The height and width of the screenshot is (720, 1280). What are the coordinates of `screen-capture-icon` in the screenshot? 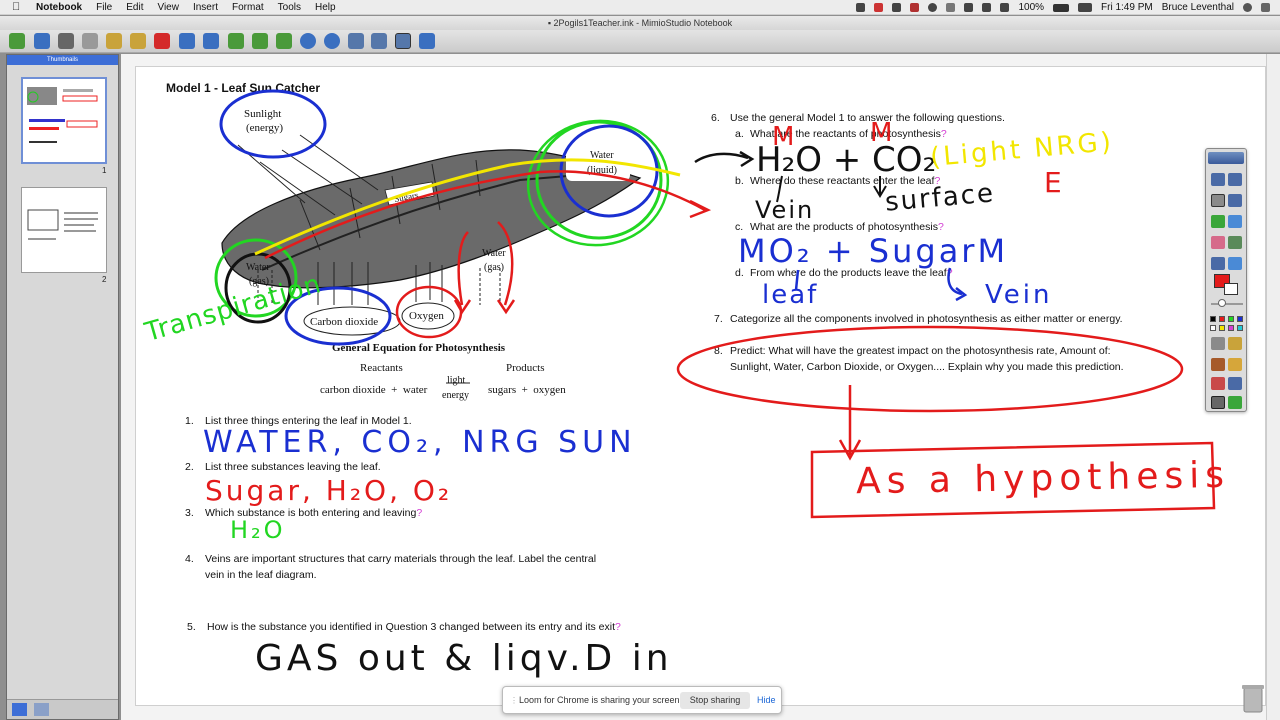 It's located at (1218, 383).